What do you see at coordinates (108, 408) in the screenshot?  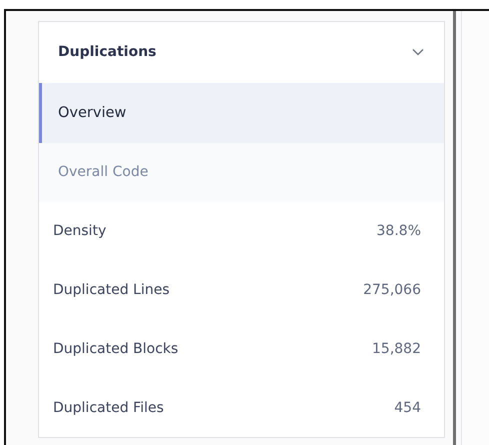 I see `metric-label: Duplicated Files` at bounding box center [108, 408].